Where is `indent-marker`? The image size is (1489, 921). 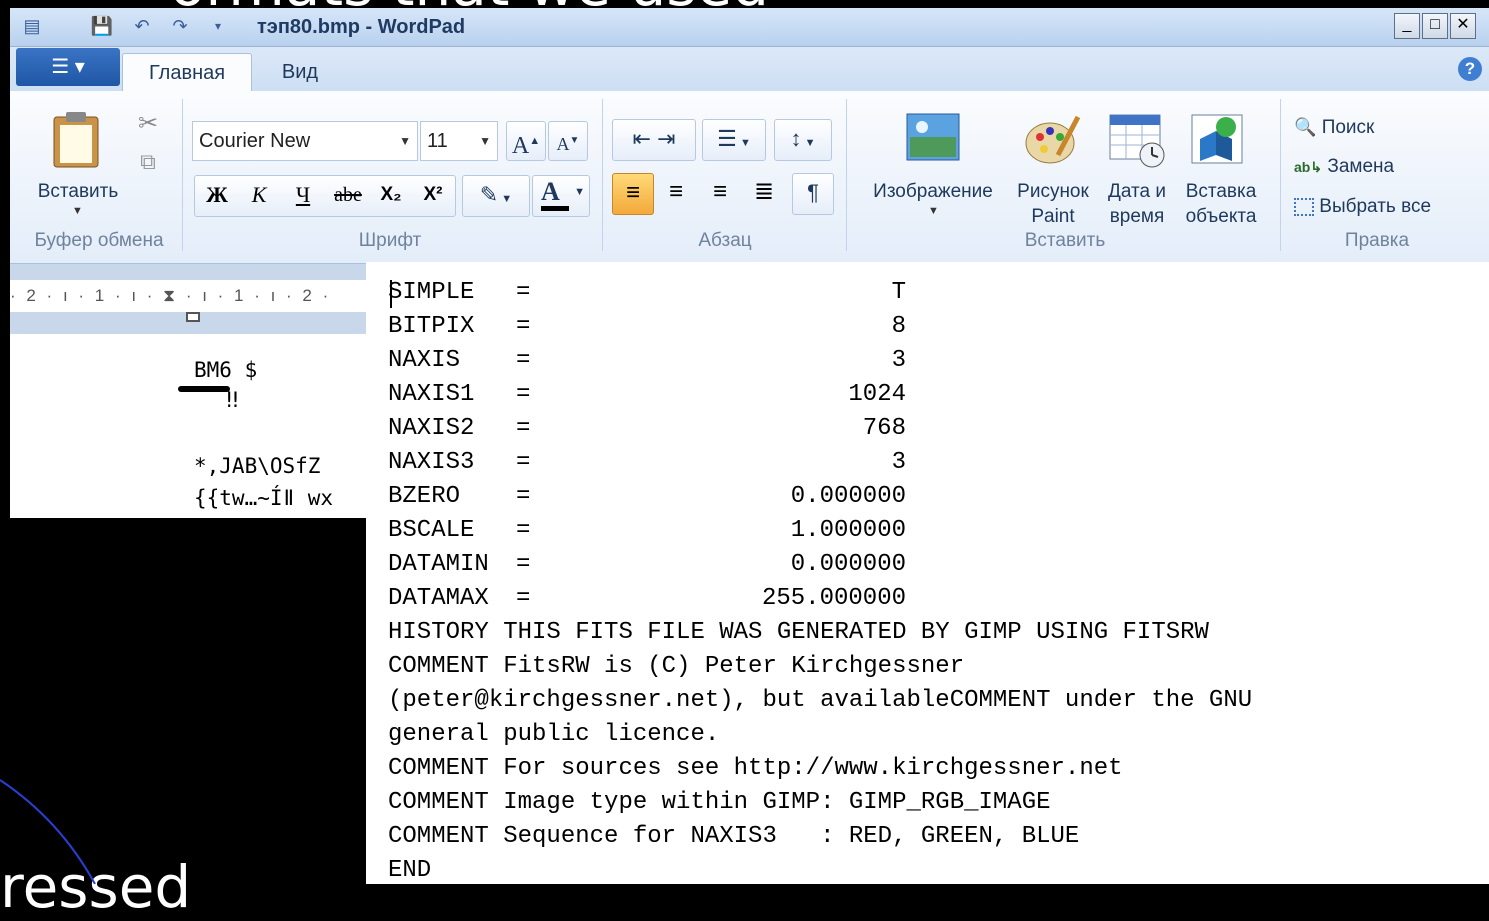 indent-marker is located at coordinates (193, 317).